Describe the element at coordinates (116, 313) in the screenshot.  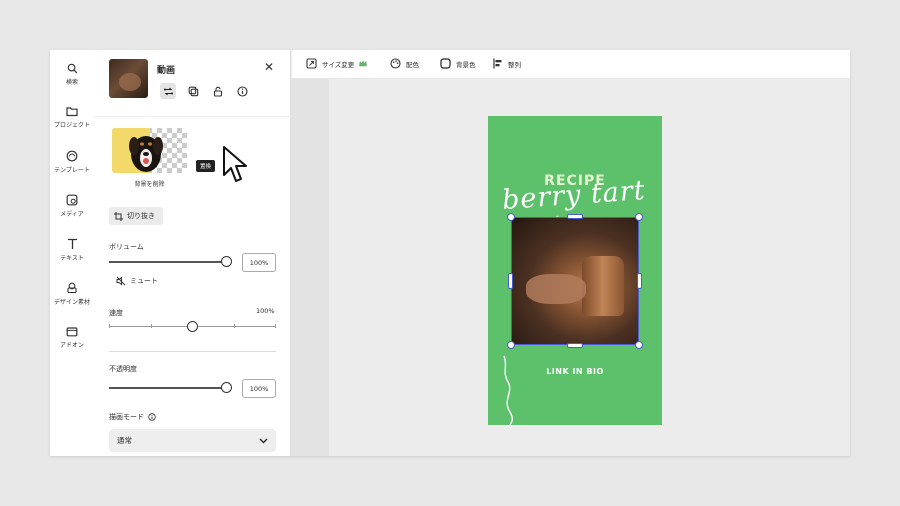
I see `speed-label: 速度` at that location.